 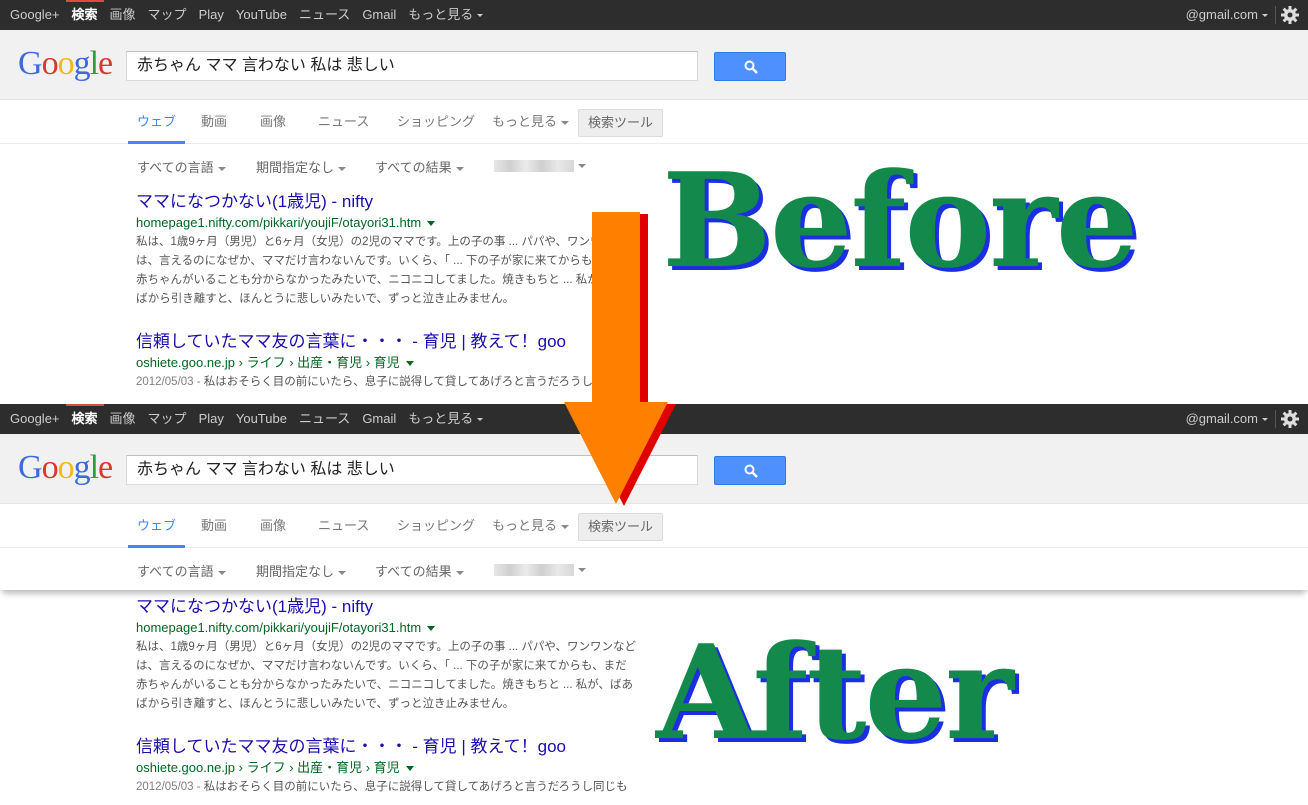 I want to click on search-header: Google 赤ちゃん ママ 言わない 私は 悲しい, so click(x=654, y=65).